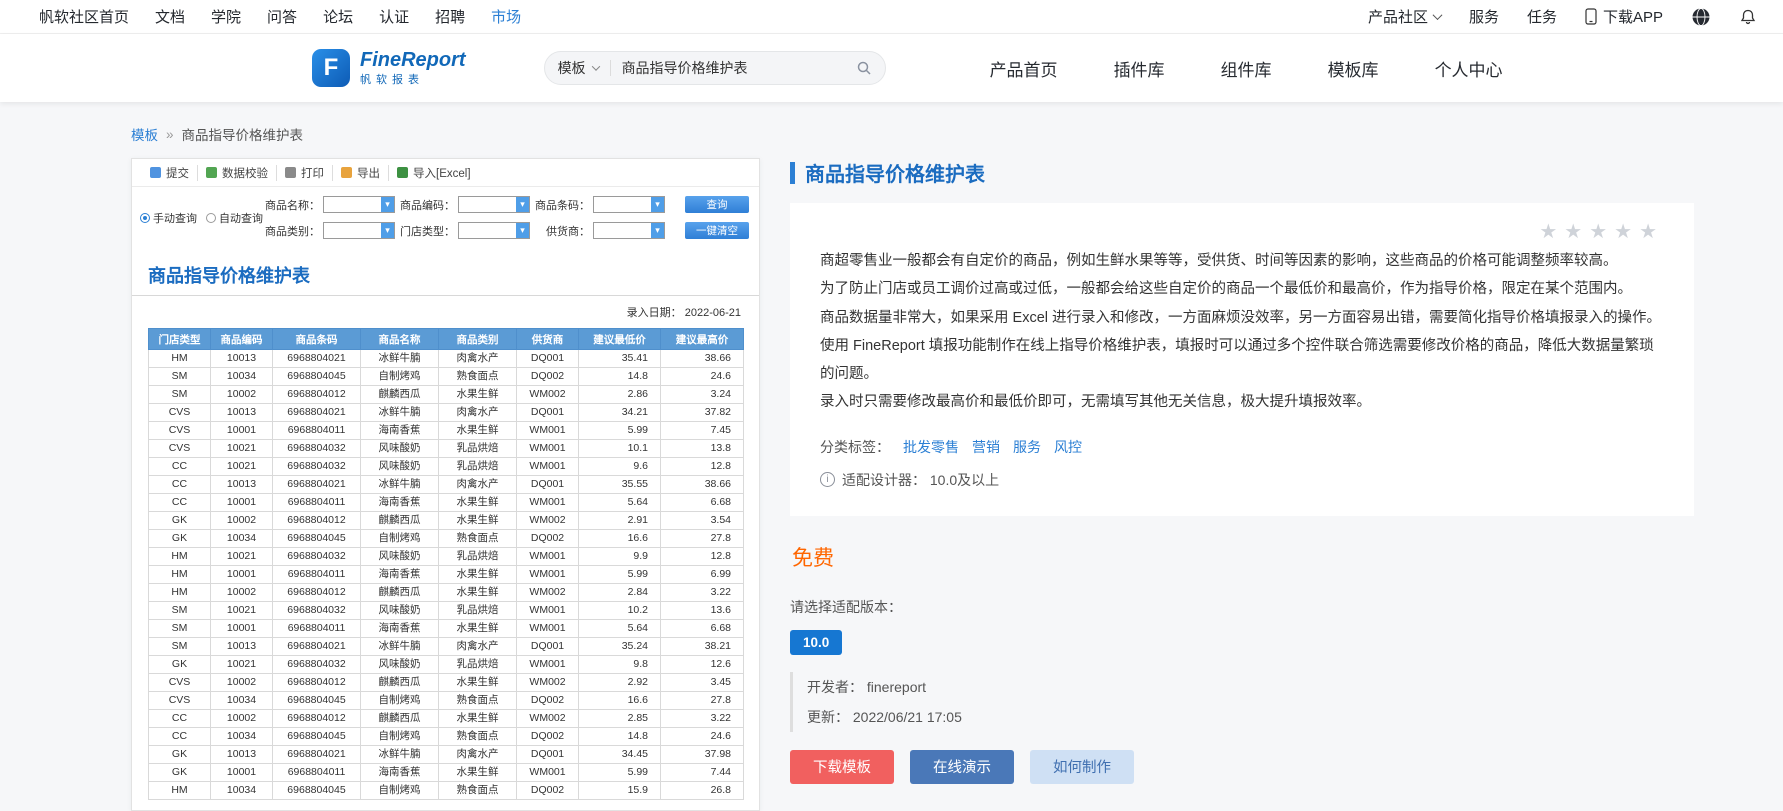 The height and width of the screenshot is (811, 1783). I want to click on search-icon, so click(864, 68).